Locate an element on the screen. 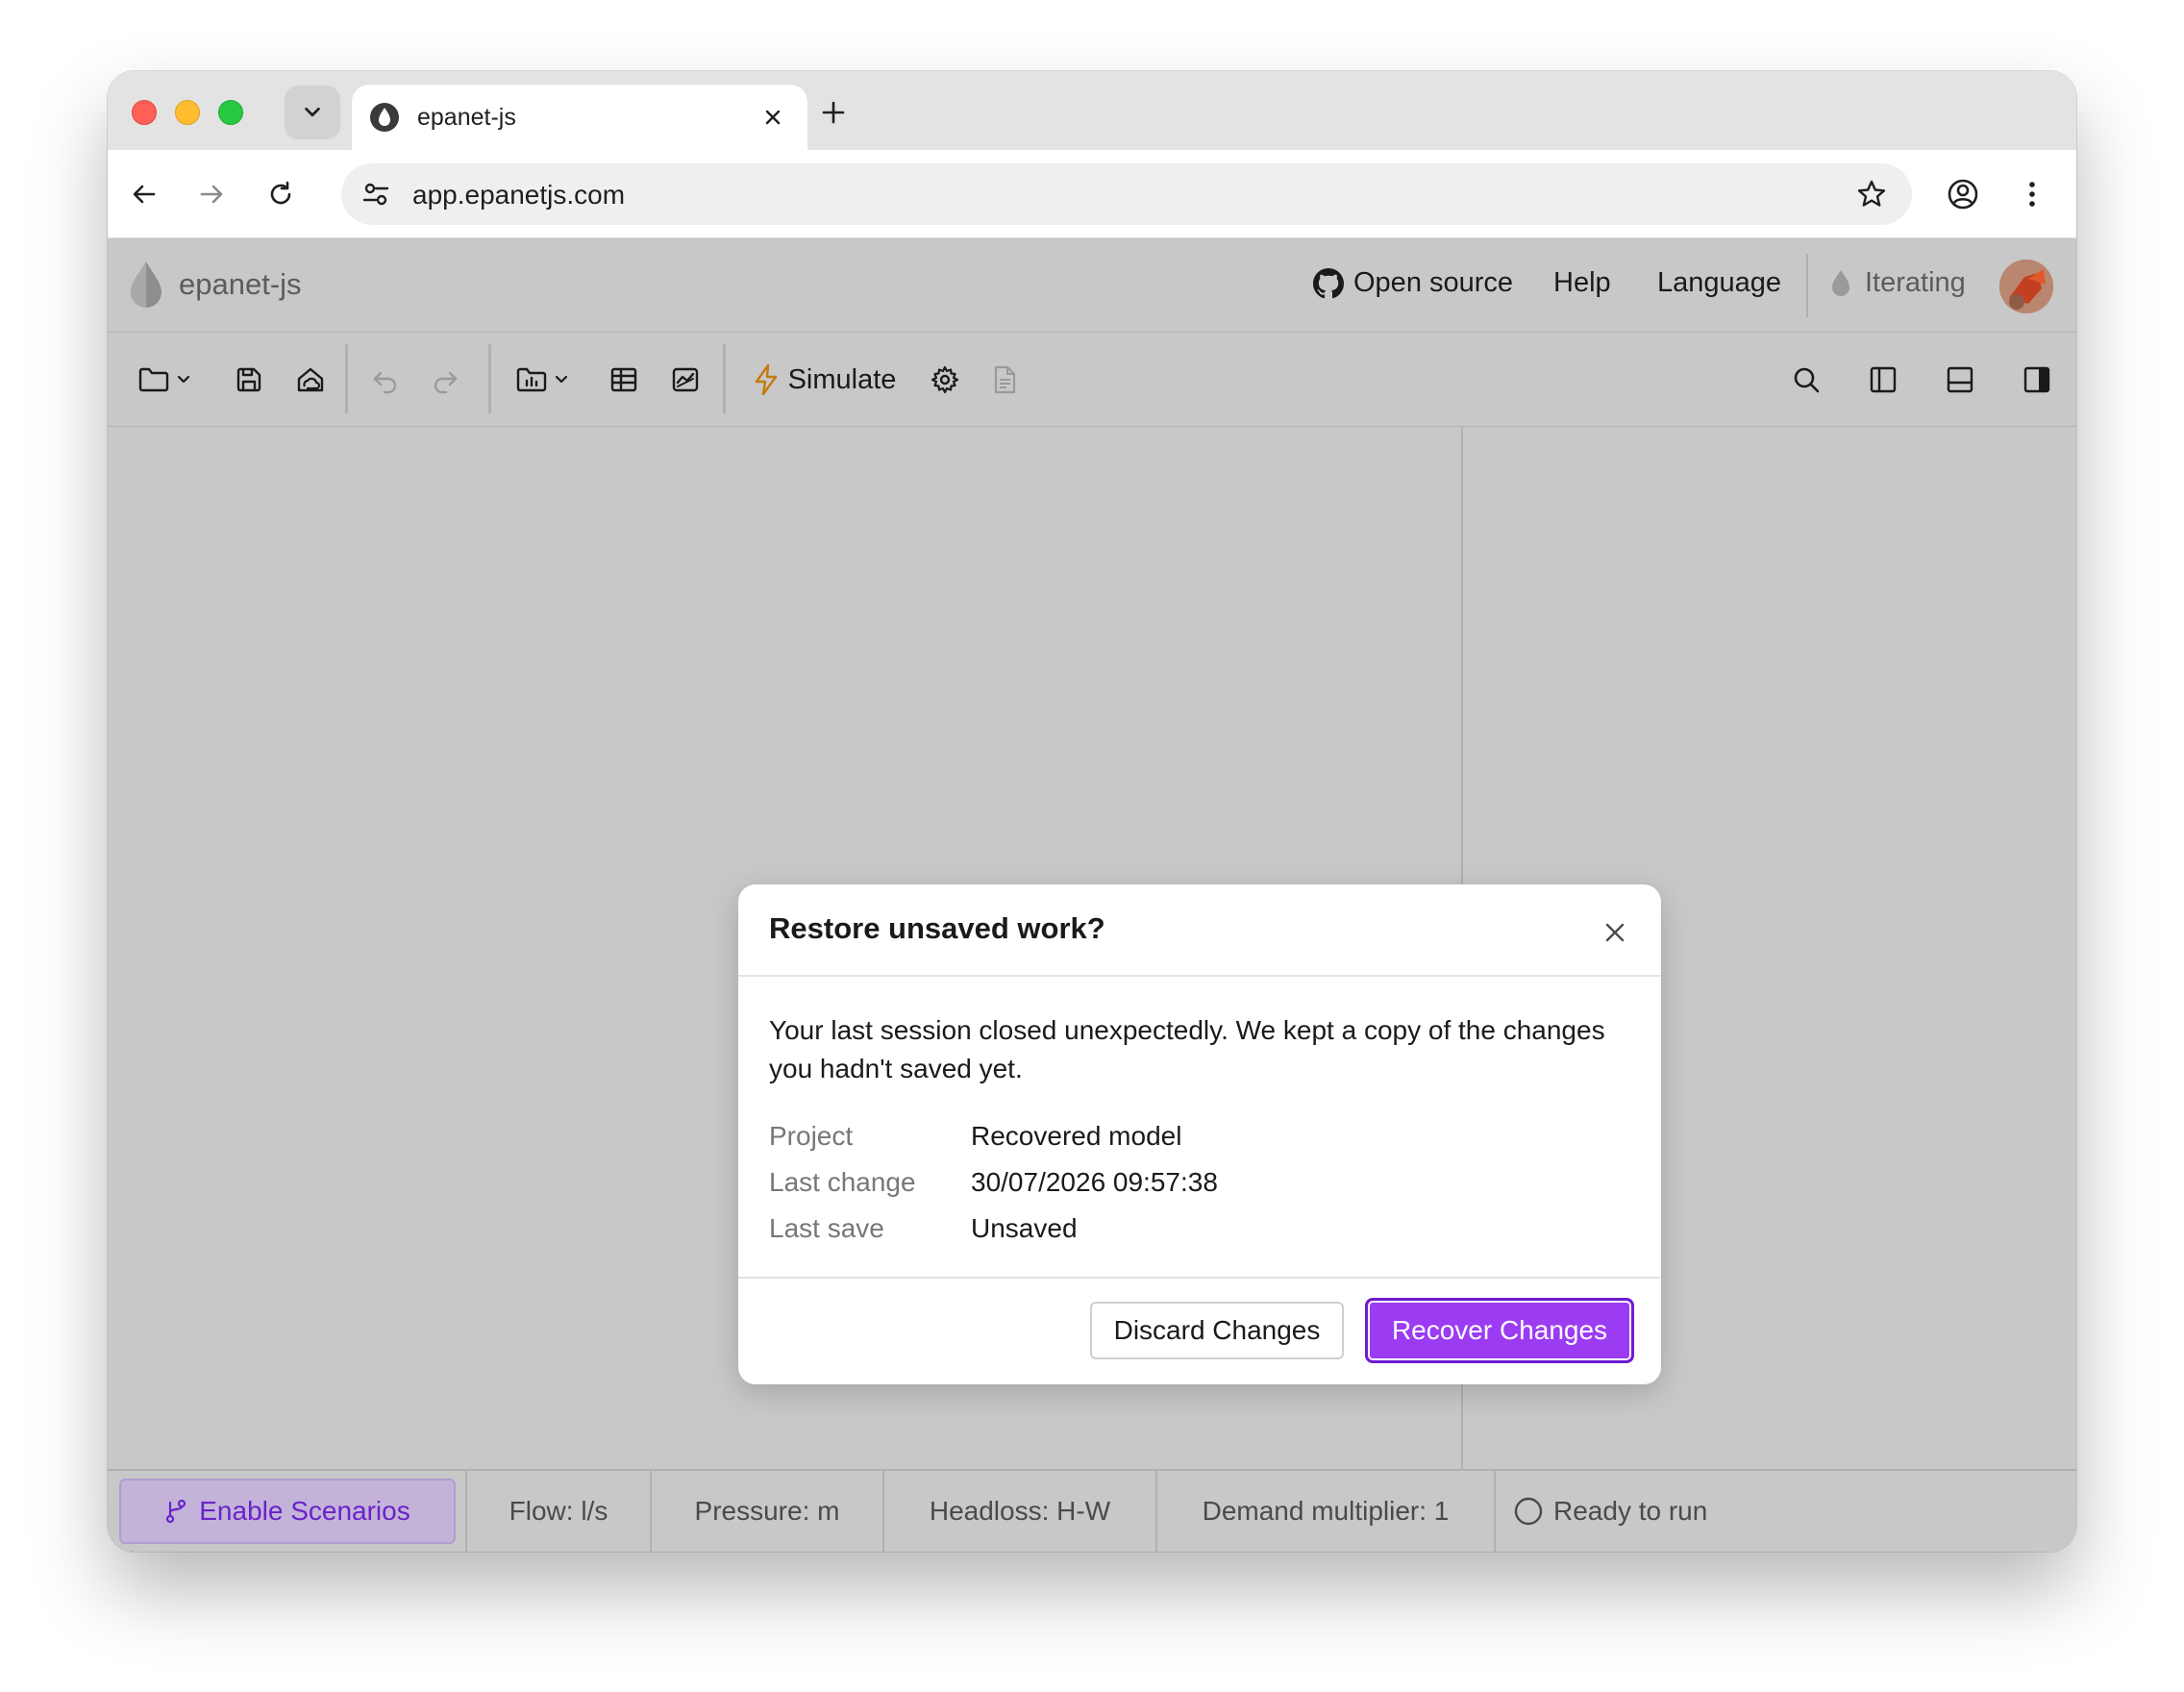 This screenshot has height=1692, width=2184. data-table-button is located at coordinates (624, 380).